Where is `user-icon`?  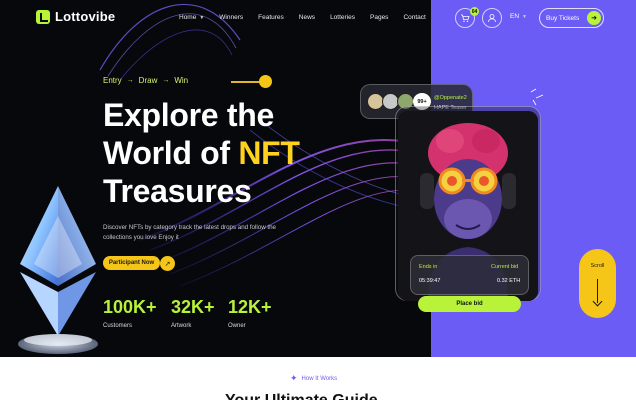
user-icon is located at coordinates (492, 18).